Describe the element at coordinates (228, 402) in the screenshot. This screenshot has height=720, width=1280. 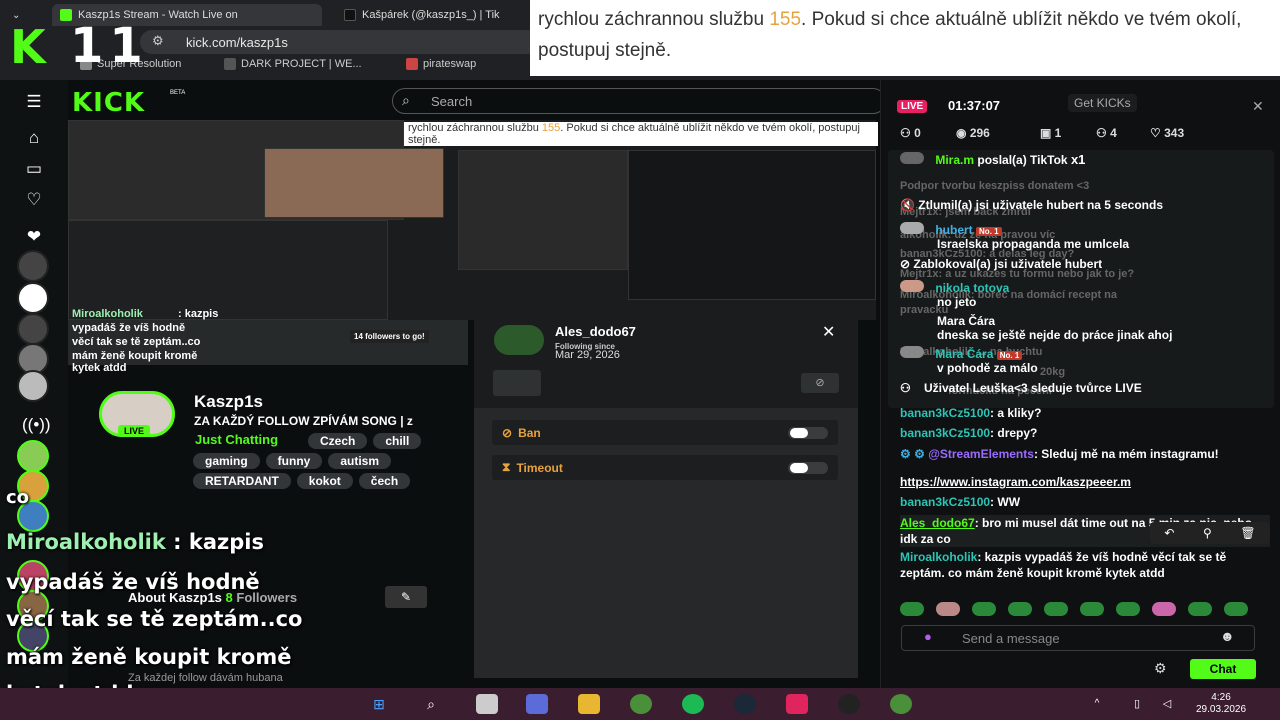
I see `streamer-name: Kaszp1s` at that location.